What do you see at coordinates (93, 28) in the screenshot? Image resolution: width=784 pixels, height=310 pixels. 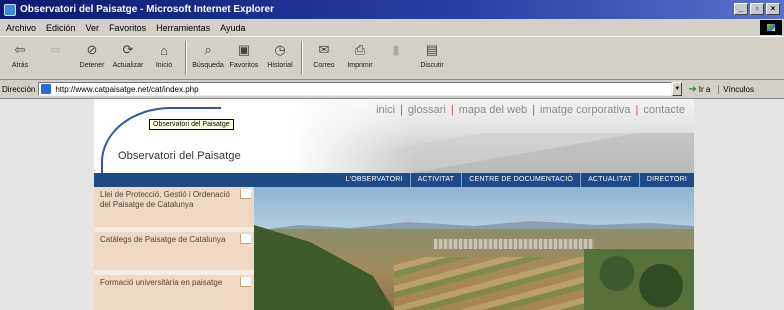 I see `menu-ver: Ver` at bounding box center [93, 28].